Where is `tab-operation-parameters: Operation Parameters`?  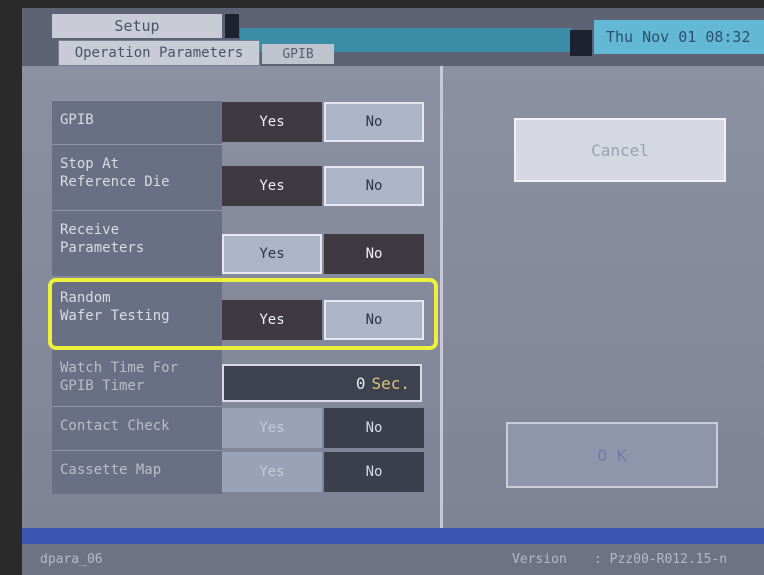 tab-operation-parameters: Operation Parameters is located at coordinates (159, 53).